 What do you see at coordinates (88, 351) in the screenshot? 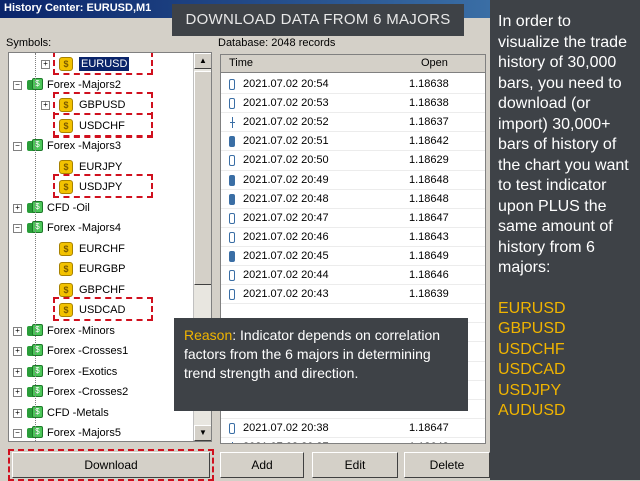
I see `tree-item-label: Forex -Crosses1` at bounding box center [88, 351].